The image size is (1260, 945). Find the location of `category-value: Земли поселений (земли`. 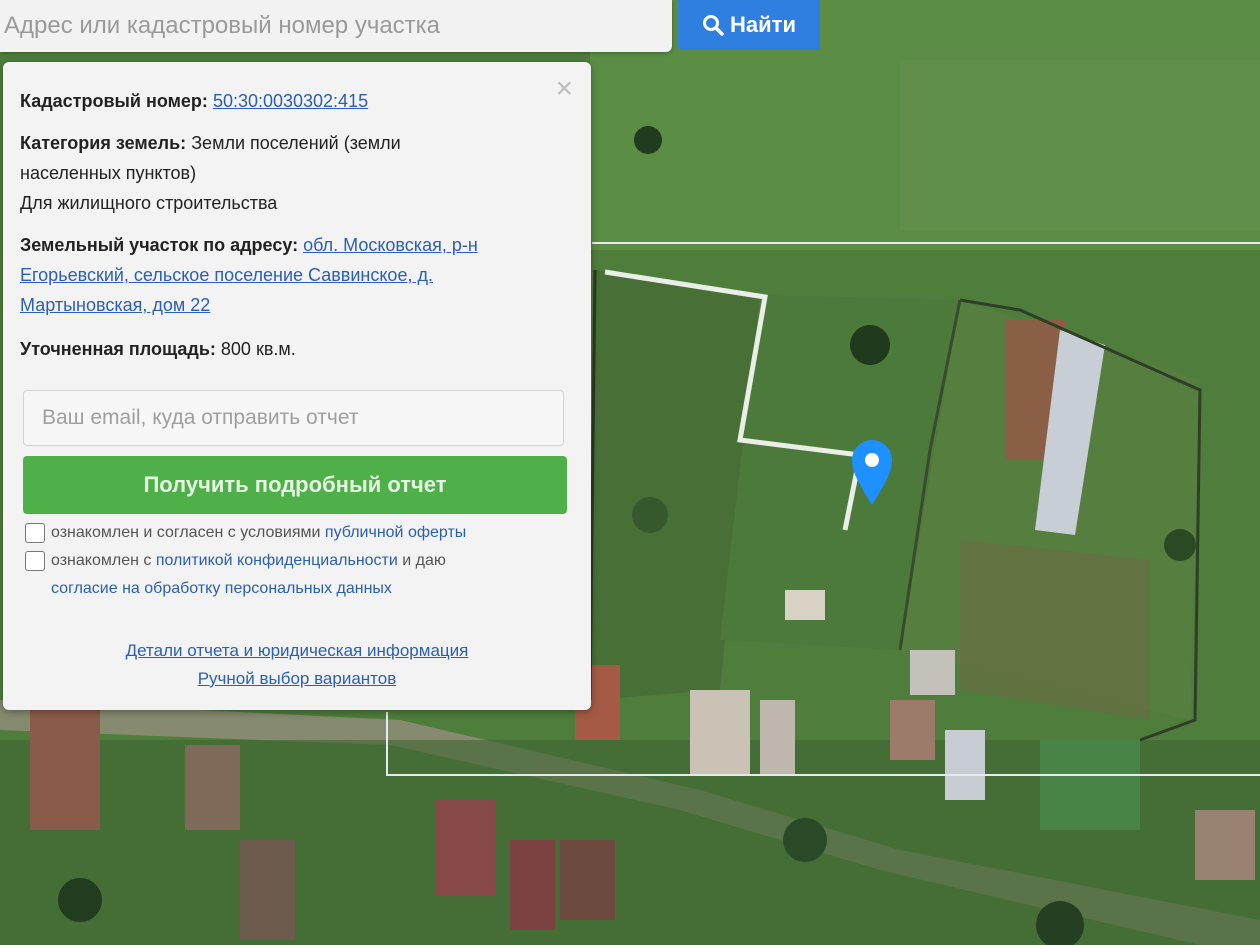

category-value: Земли поселений (земли is located at coordinates (296, 143).